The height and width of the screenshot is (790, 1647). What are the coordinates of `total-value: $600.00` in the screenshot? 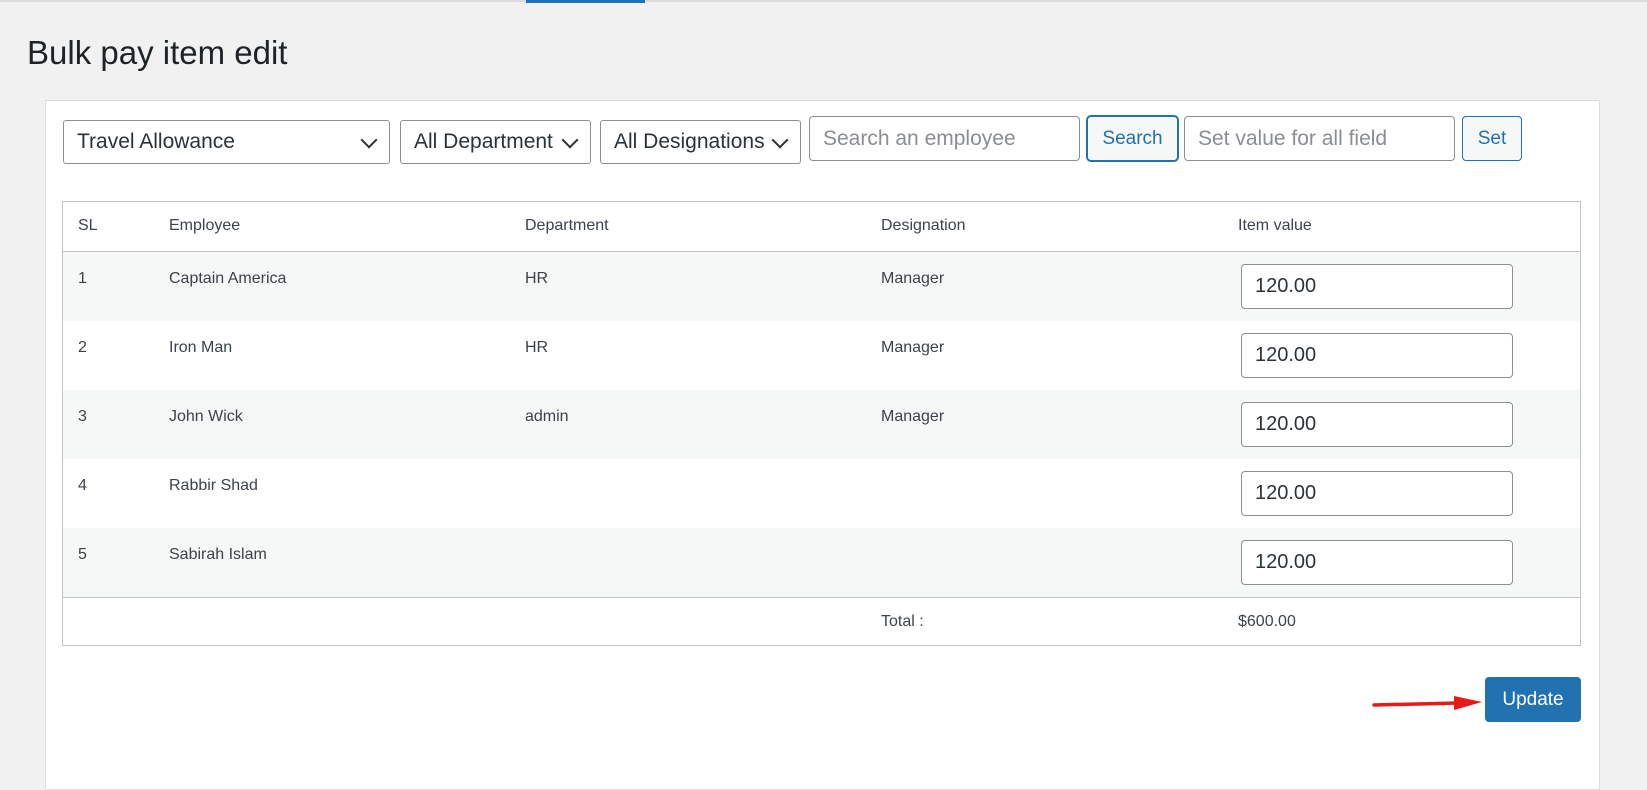 It's located at (1267, 621).